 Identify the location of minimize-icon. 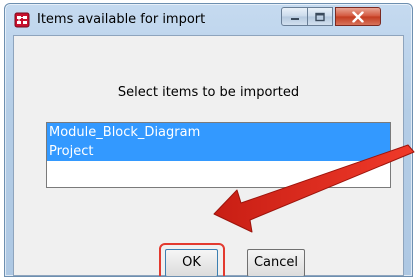
(294, 18).